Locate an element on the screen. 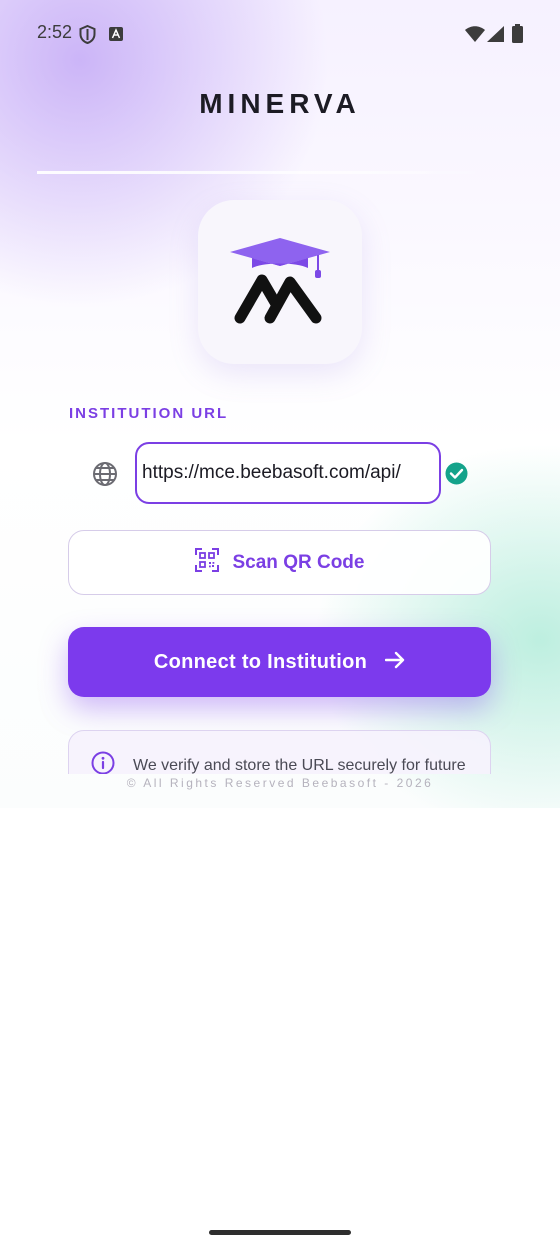 This screenshot has height=1249, width=560. scan-qr-label: Scan QR Code is located at coordinates (298, 562).